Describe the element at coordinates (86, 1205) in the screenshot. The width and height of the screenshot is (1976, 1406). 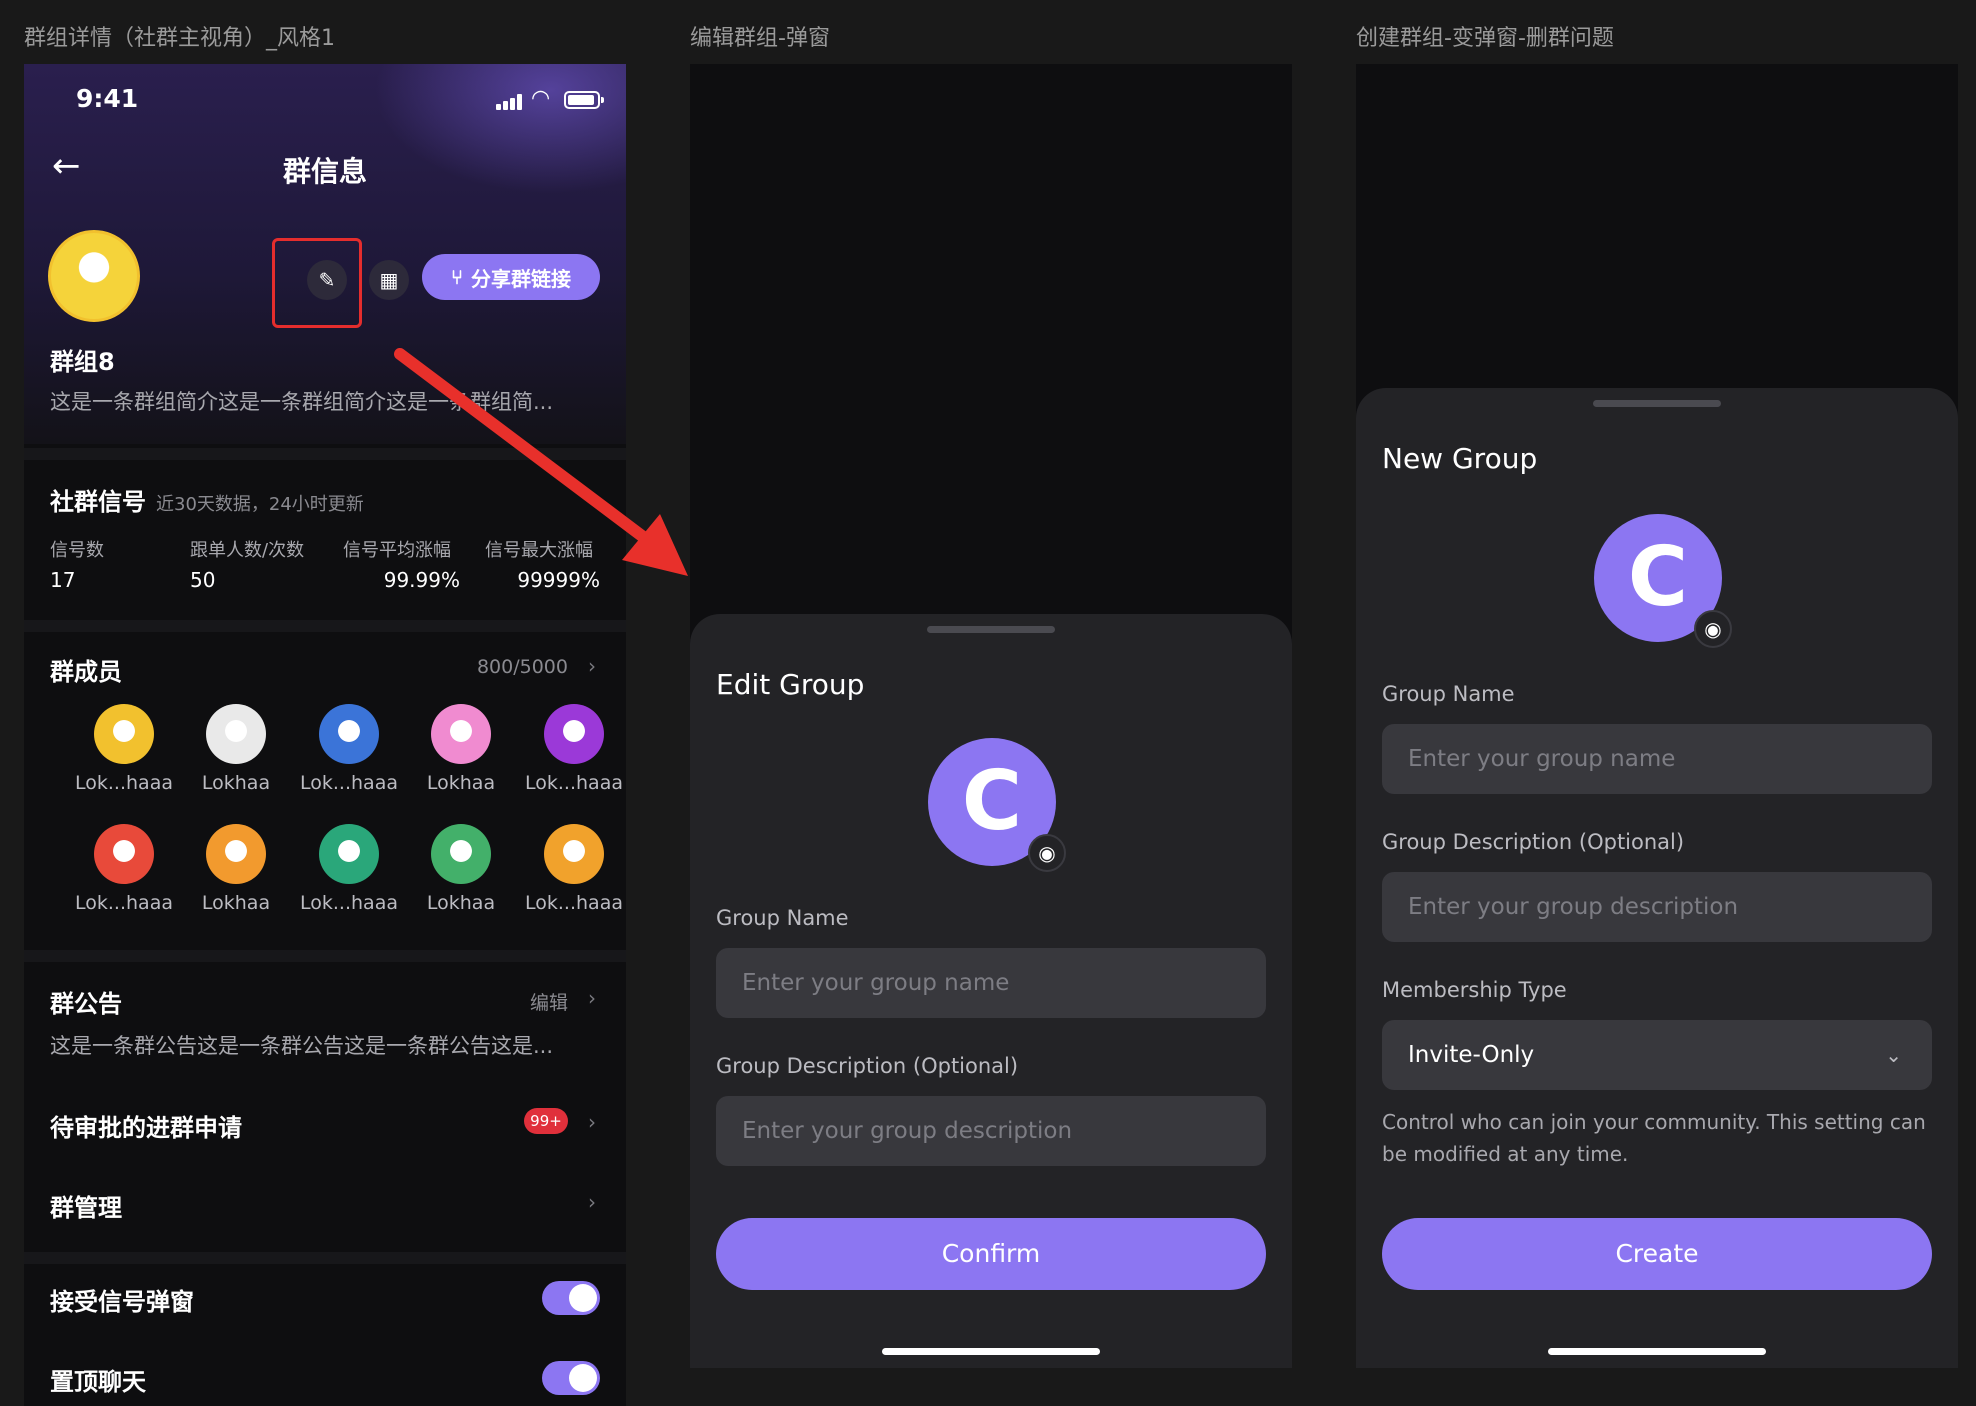
I see `group-management-title: 群管理` at that location.